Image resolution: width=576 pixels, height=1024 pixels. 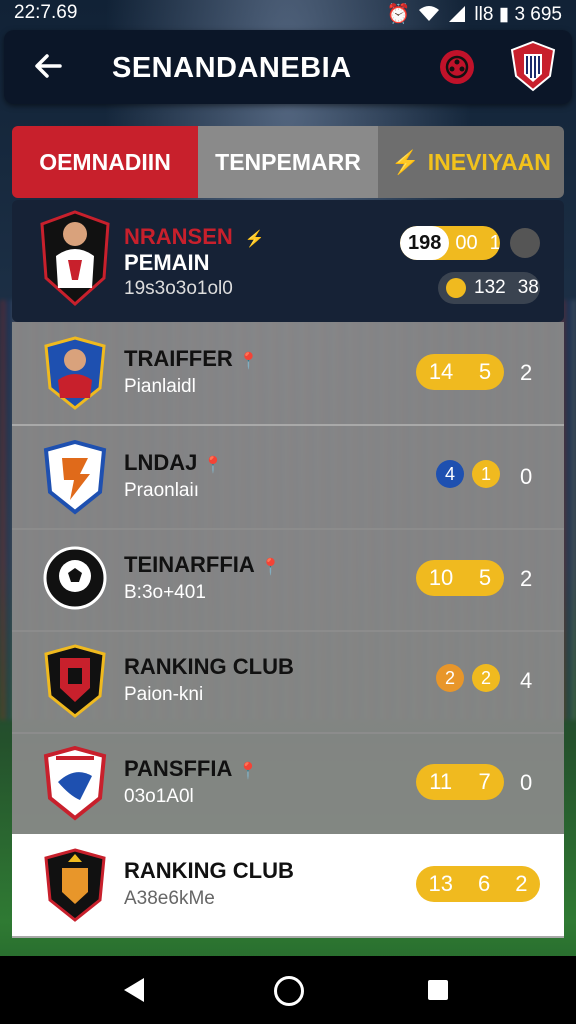 I want to click on page-title: SENANDANEBIA, so click(x=232, y=68).